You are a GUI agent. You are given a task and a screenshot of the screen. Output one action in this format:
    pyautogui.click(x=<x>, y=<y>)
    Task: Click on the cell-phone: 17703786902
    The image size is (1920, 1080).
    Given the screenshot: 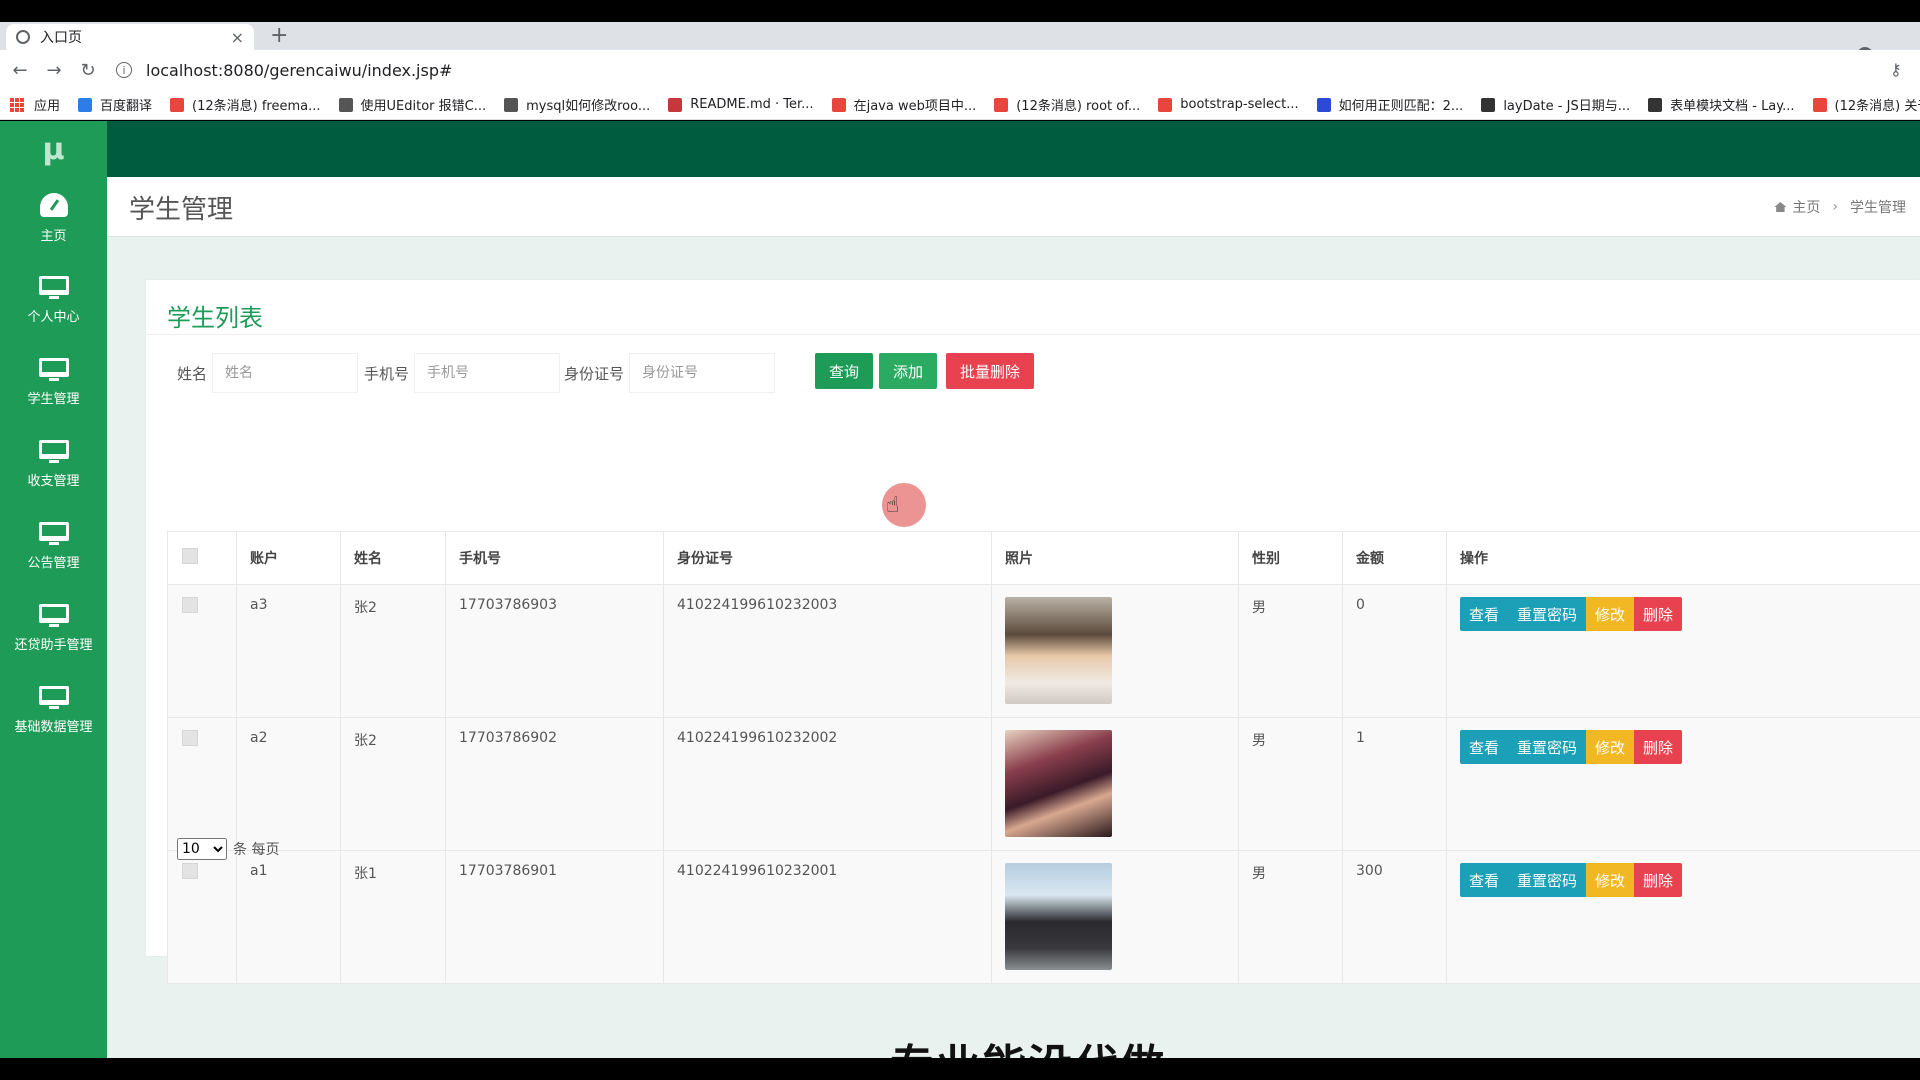 What is the action you would take?
    pyautogui.click(x=554, y=784)
    